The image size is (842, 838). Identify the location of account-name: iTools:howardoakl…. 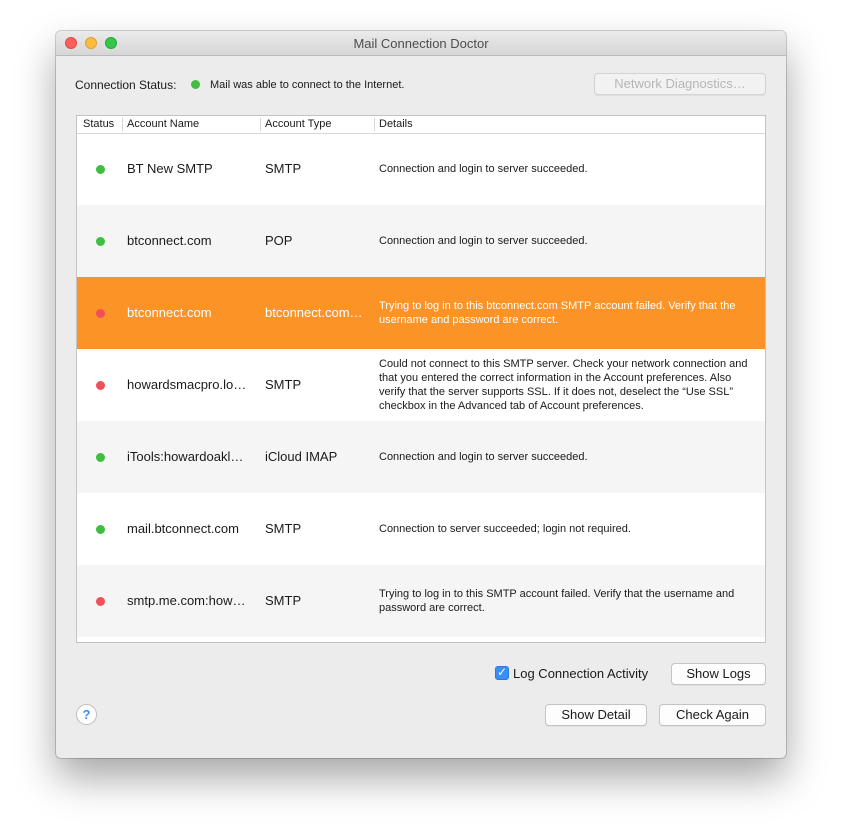
(185, 456).